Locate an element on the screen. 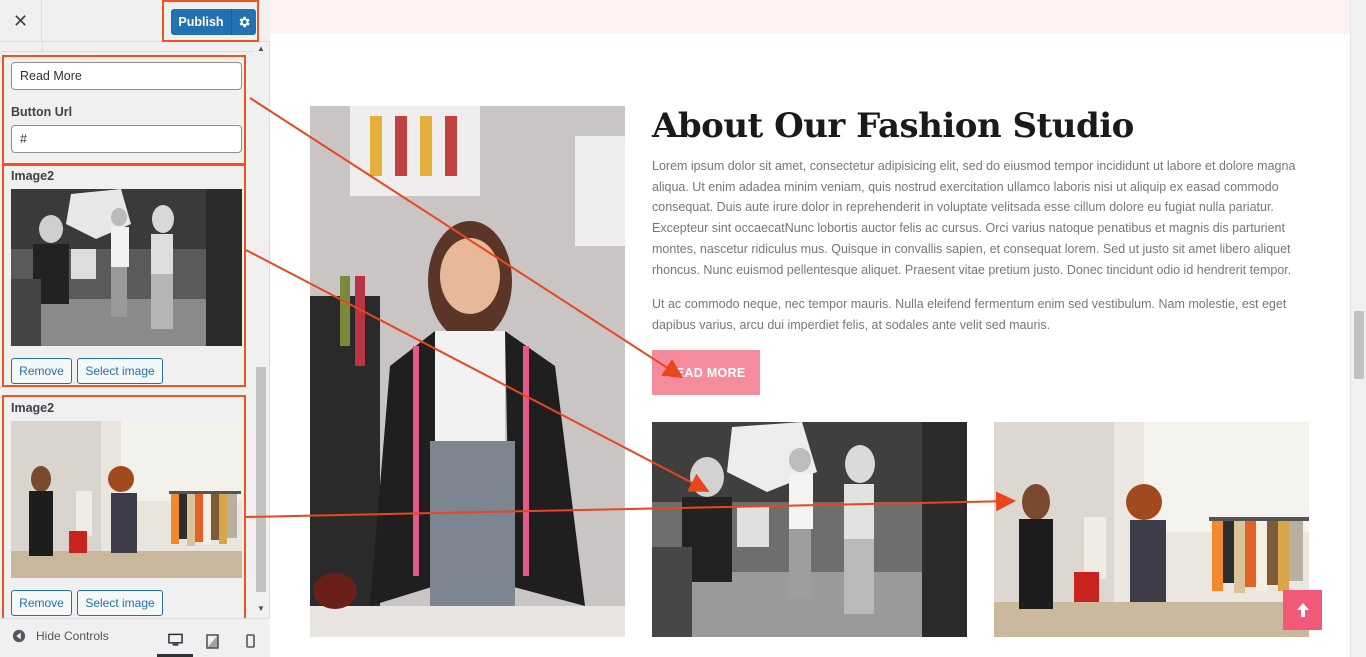 The height and width of the screenshot is (657, 1366). gear-icon is located at coordinates (244, 22).